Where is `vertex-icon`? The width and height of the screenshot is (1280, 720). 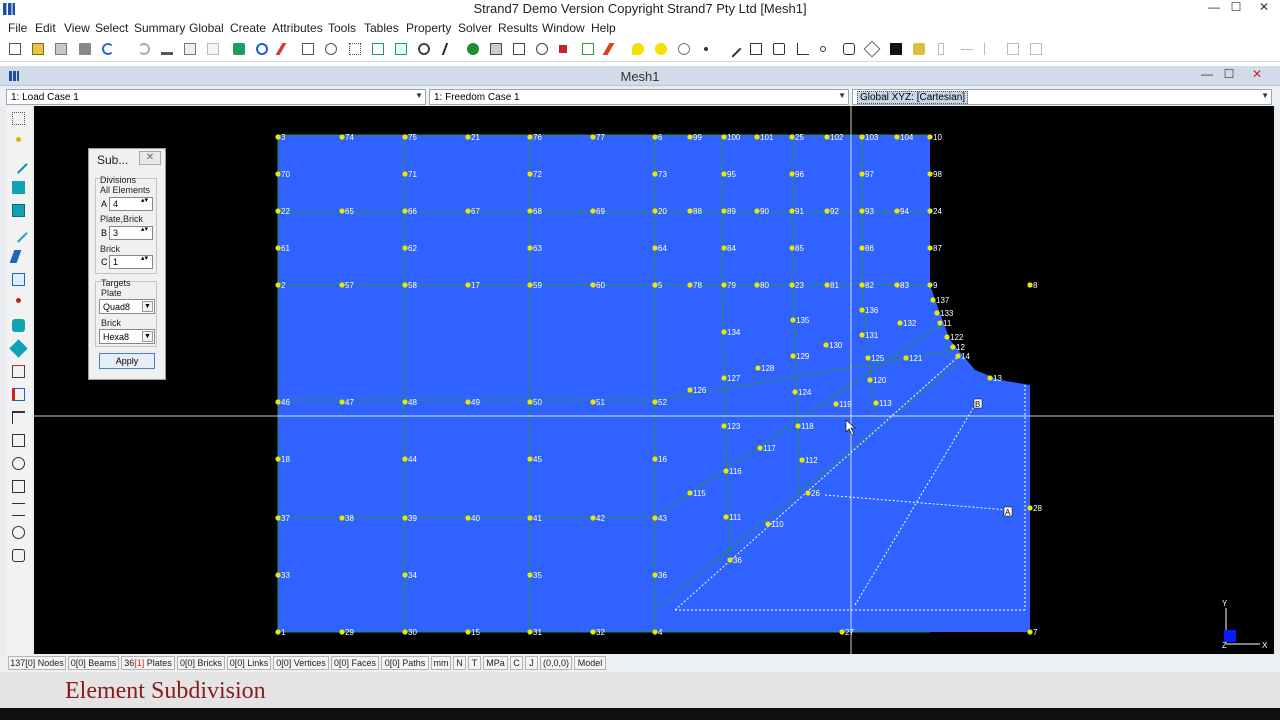 vertex-icon is located at coordinates (823, 49).